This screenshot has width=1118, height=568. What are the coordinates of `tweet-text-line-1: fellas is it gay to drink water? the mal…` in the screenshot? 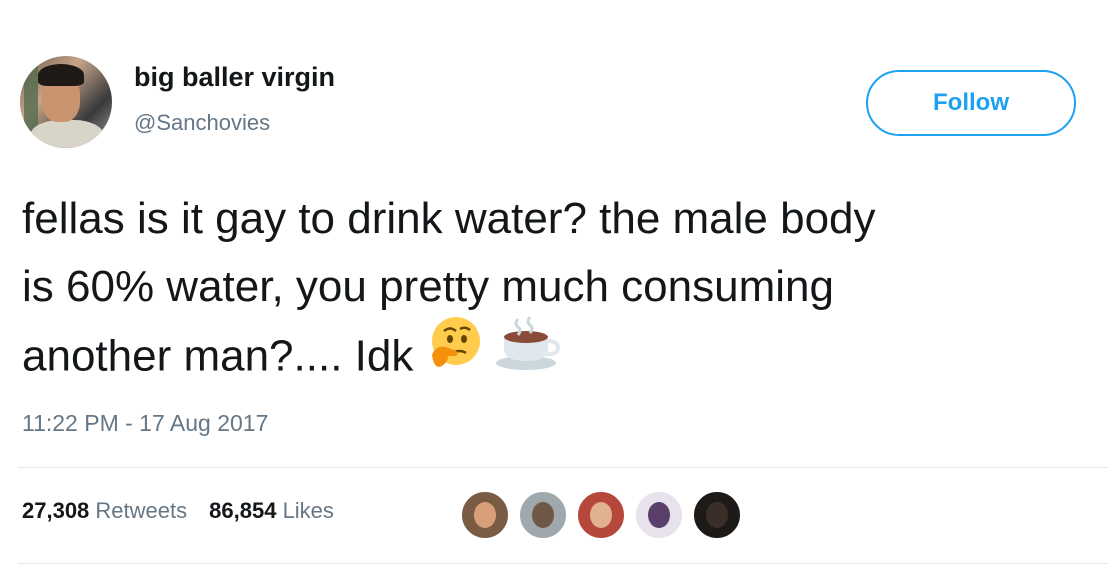 It's located at (449, 218).